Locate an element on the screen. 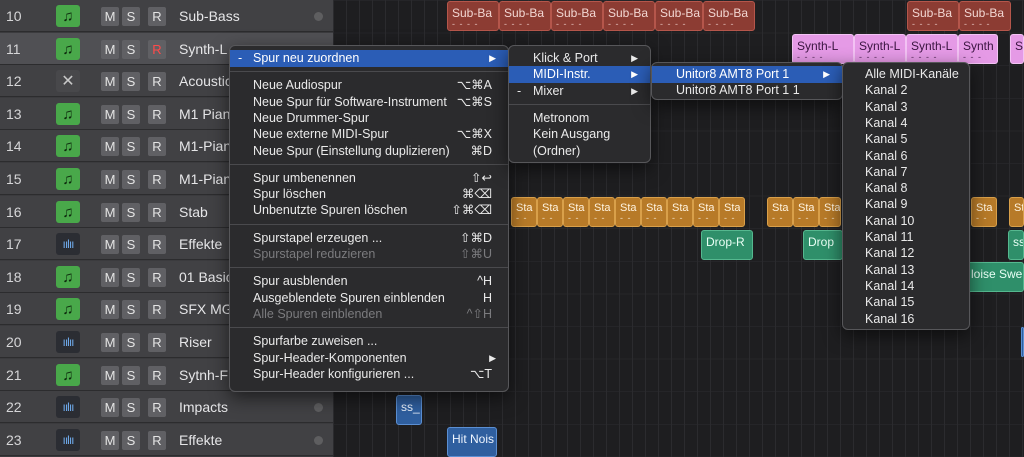  menu-item-kanal-8: Kanal 8 is located at coordinates (906, 188).